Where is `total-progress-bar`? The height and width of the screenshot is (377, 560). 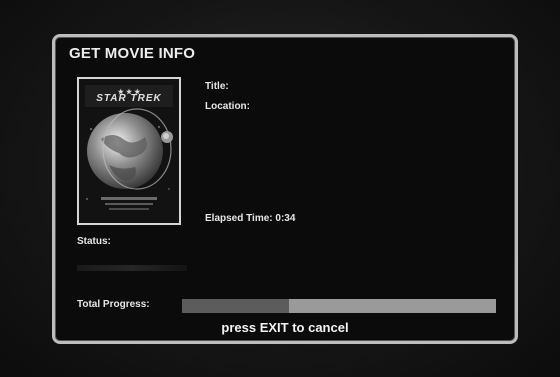
total-progress-bar is located at coordinates (339, 306).